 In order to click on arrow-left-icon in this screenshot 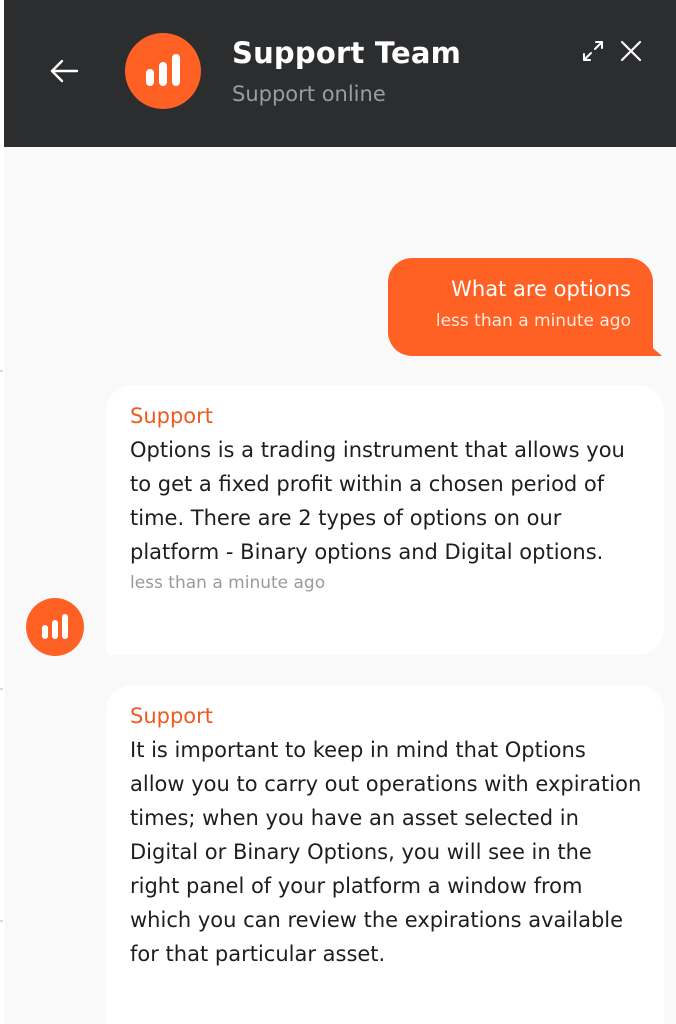, I will do `click(64, 71)`.